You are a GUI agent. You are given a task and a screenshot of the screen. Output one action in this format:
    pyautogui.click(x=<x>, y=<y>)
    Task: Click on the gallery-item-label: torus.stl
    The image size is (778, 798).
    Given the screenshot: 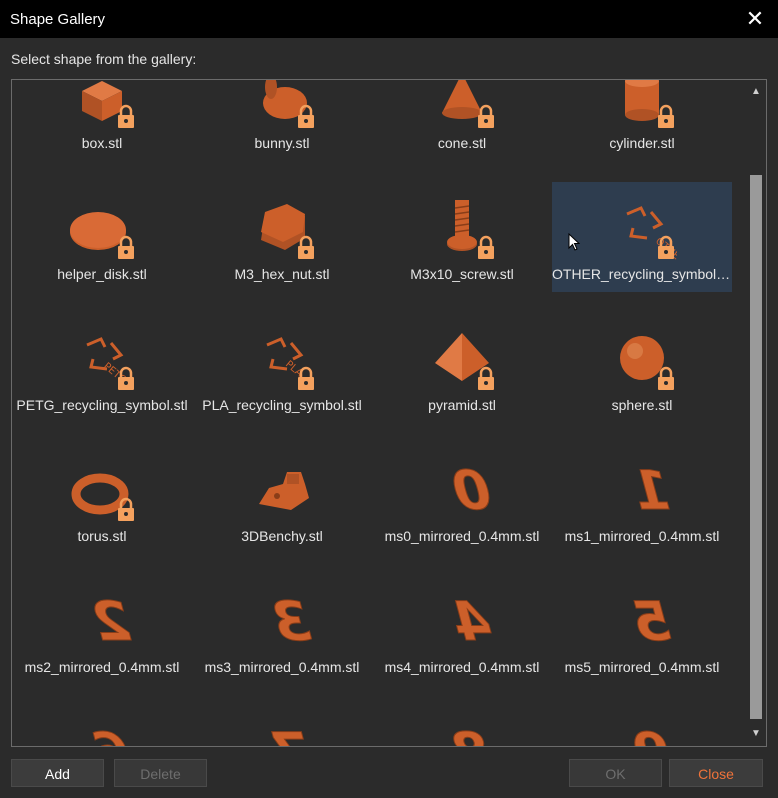 What is the action you would take?
    pyautogui.click(x=102, y=536)
    